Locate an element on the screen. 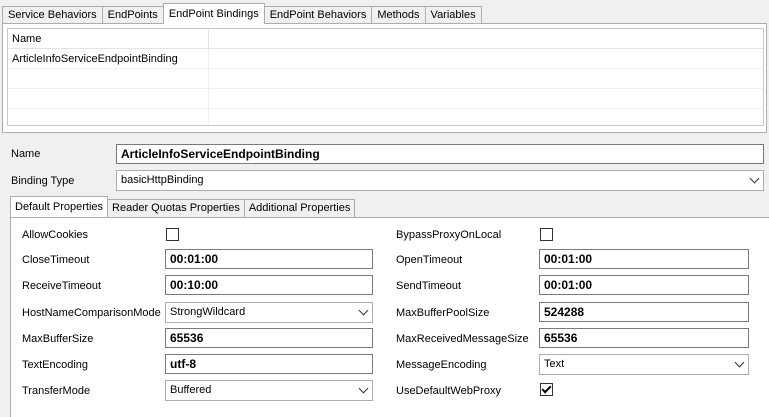  max-buffer-pool-size-field: 524288 is located at coordinates (644, 312).